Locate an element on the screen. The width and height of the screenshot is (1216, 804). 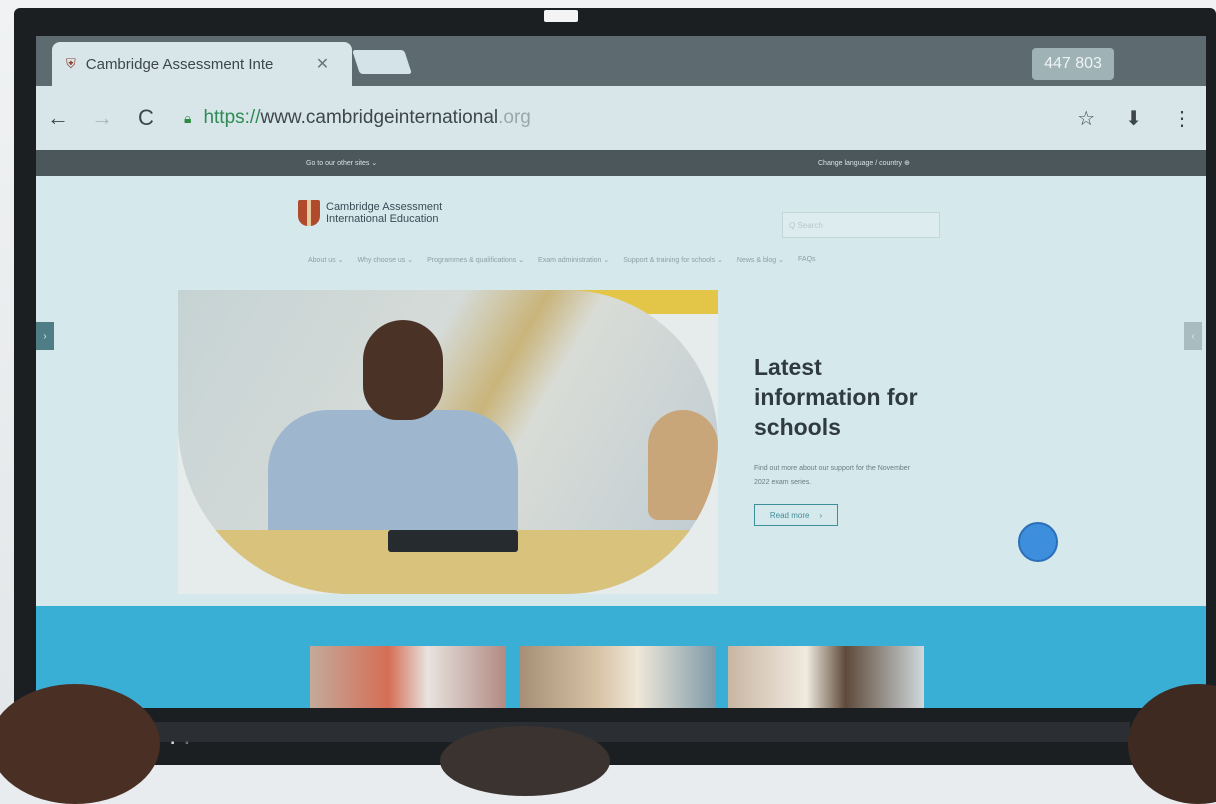
read-more-button: Read more › is located at coordinates (796, 515).